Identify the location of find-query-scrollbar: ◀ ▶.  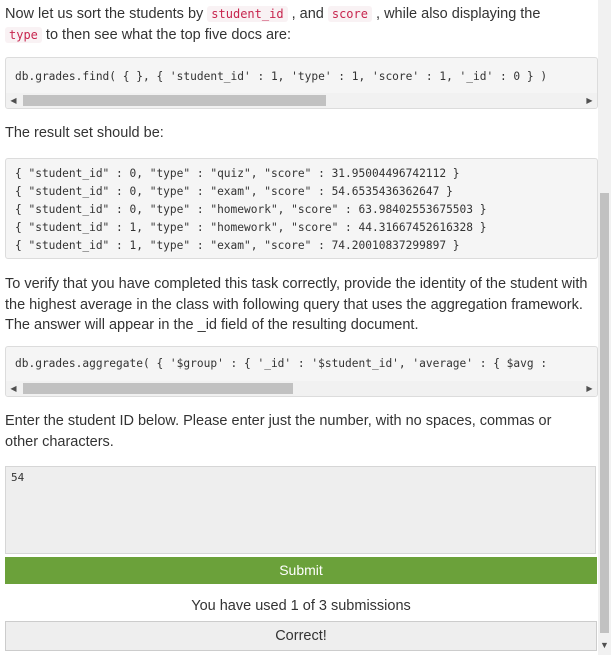
(301, 100).